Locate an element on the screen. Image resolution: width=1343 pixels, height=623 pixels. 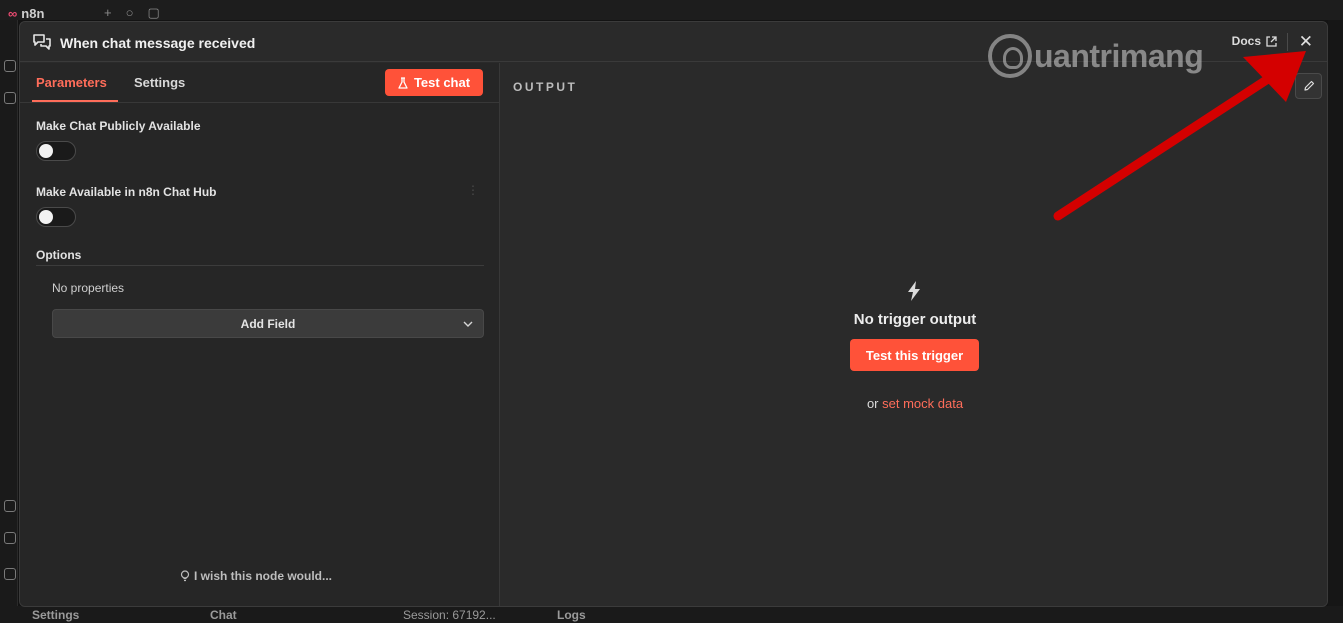
close-button: ✕ is located at coordinates (1306, 42).